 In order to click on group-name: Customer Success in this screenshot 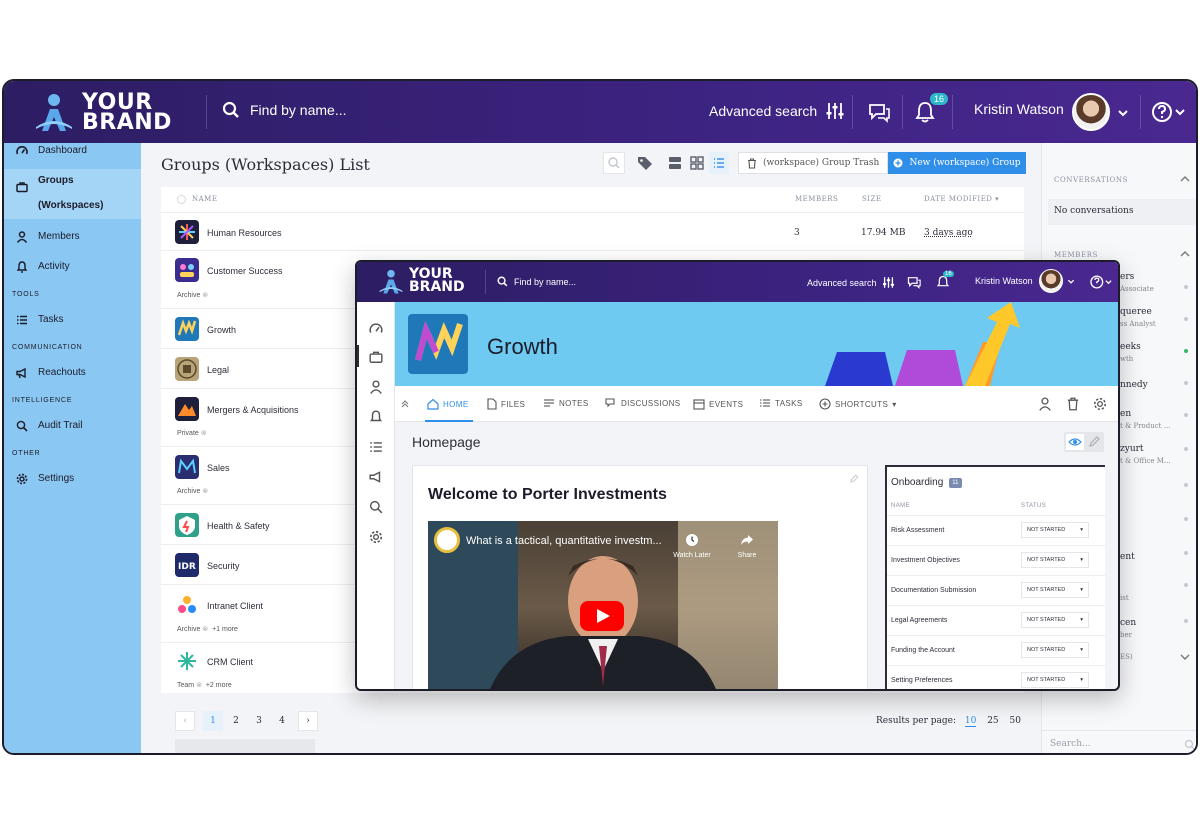, I will do `click(245, 271)`.